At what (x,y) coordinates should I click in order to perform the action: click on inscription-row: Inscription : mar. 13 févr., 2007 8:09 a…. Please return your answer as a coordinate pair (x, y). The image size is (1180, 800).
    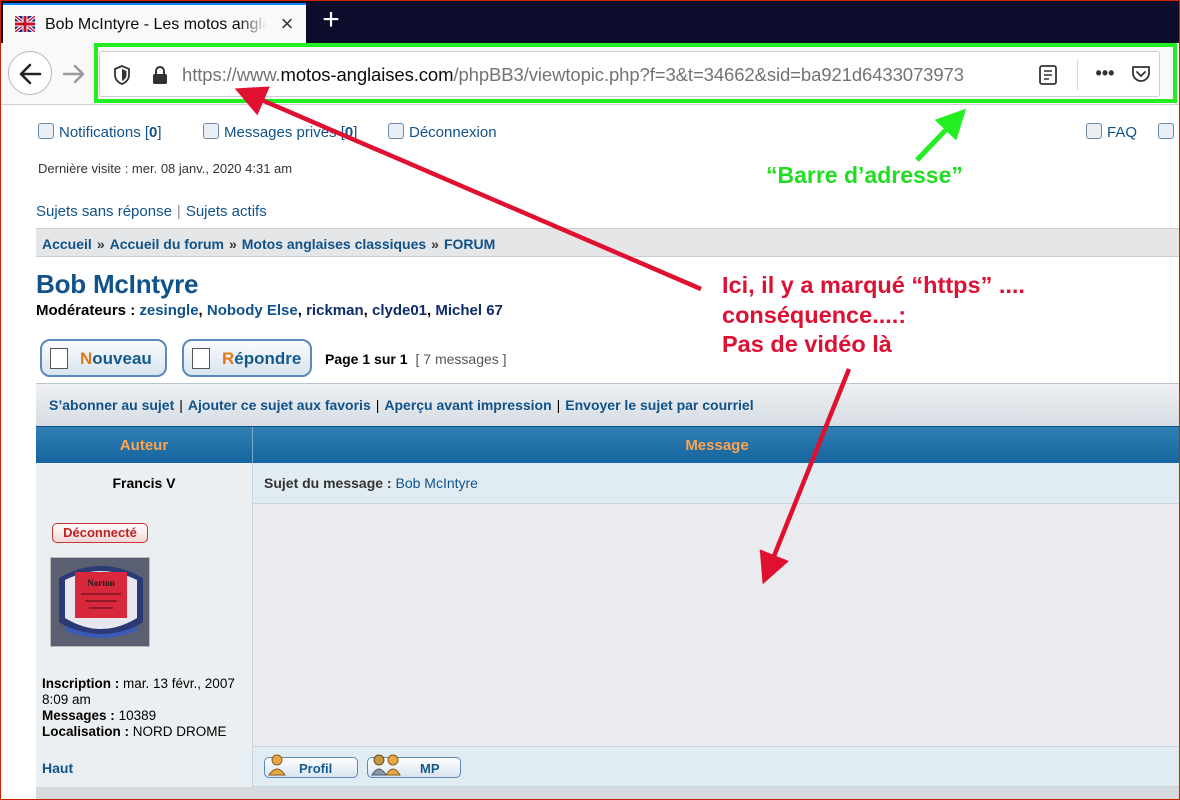
    Looking at the image, I should click on (144, 692).